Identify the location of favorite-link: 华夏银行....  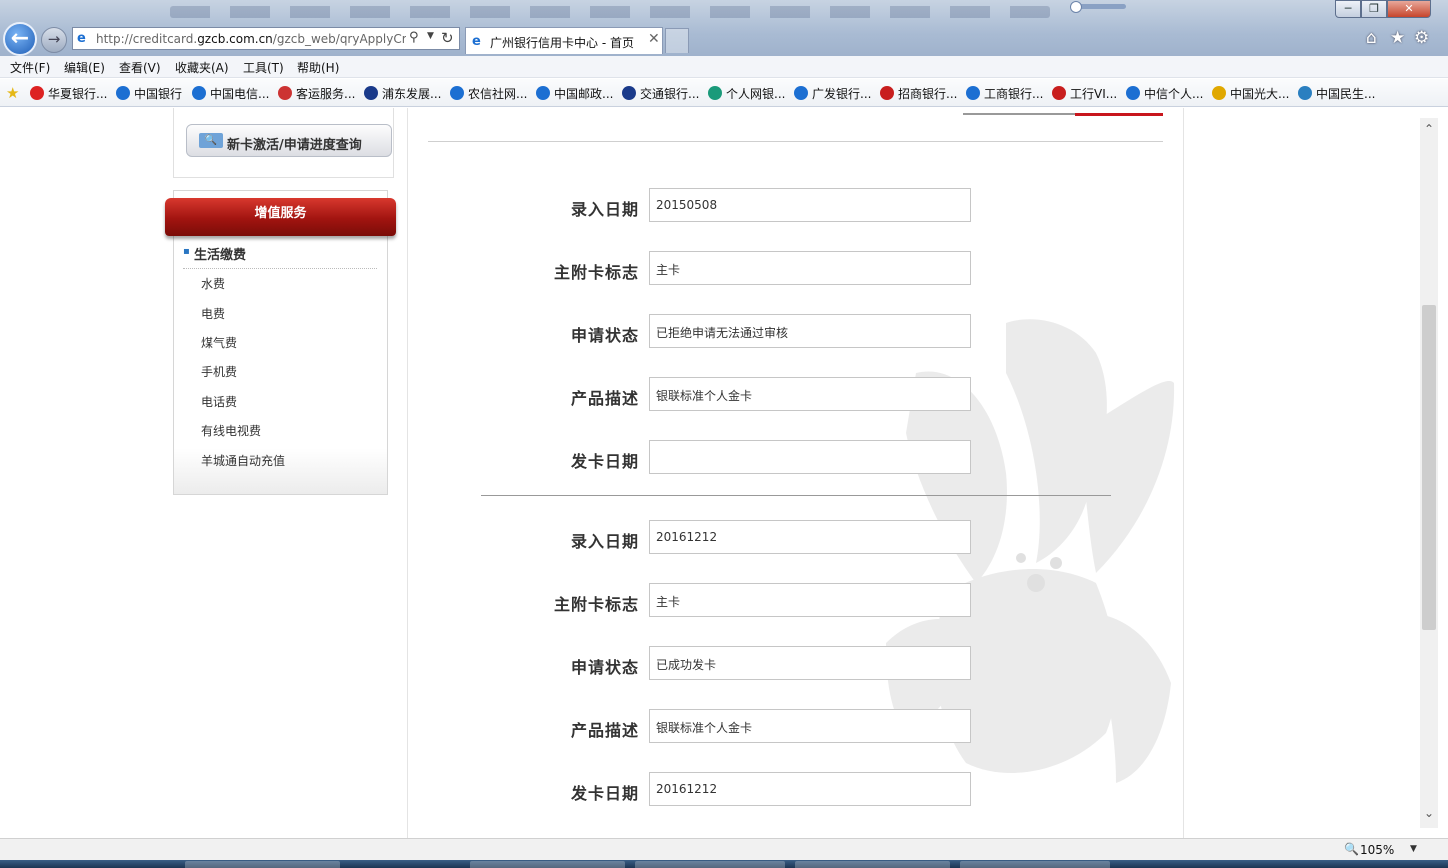
(68, 93).